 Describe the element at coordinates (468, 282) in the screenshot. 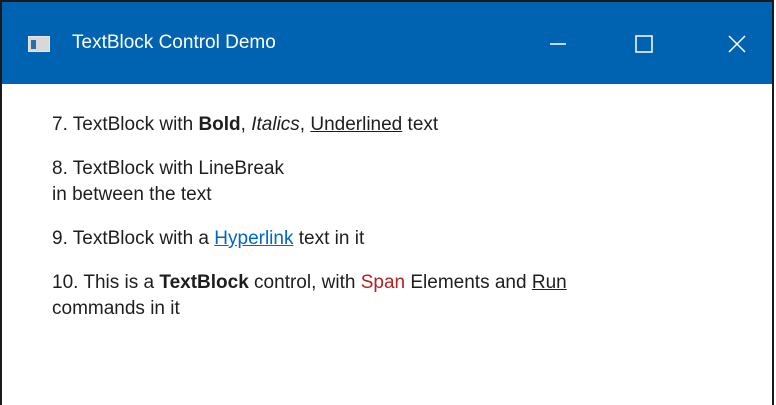

I see `item10-mid-2: Elements and` at that location.